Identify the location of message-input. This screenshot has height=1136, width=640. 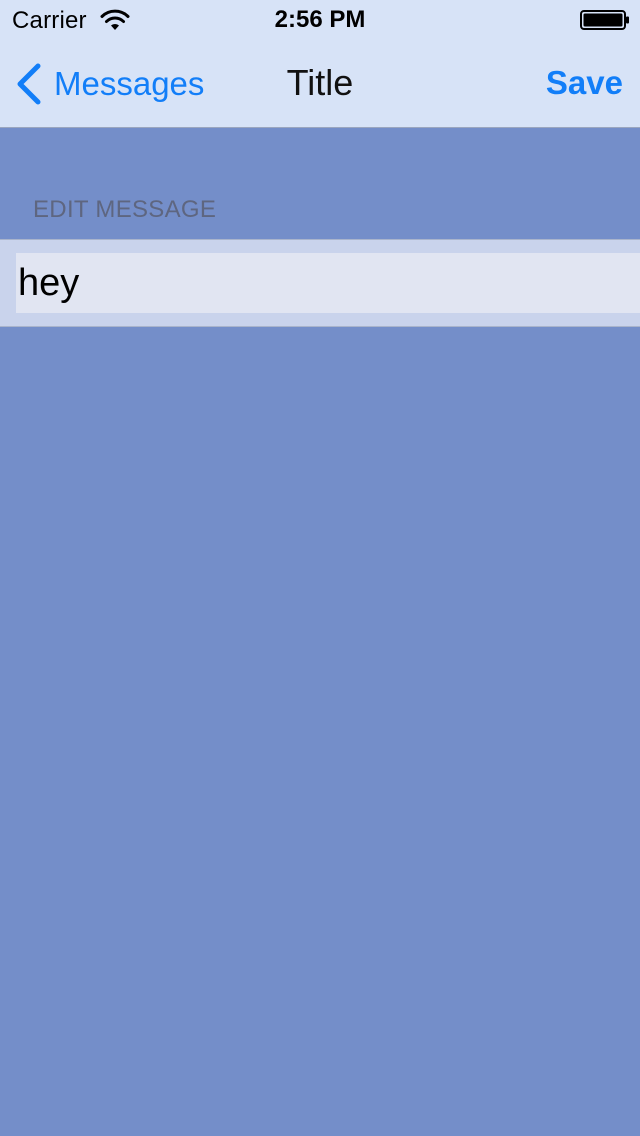
(328, 283).